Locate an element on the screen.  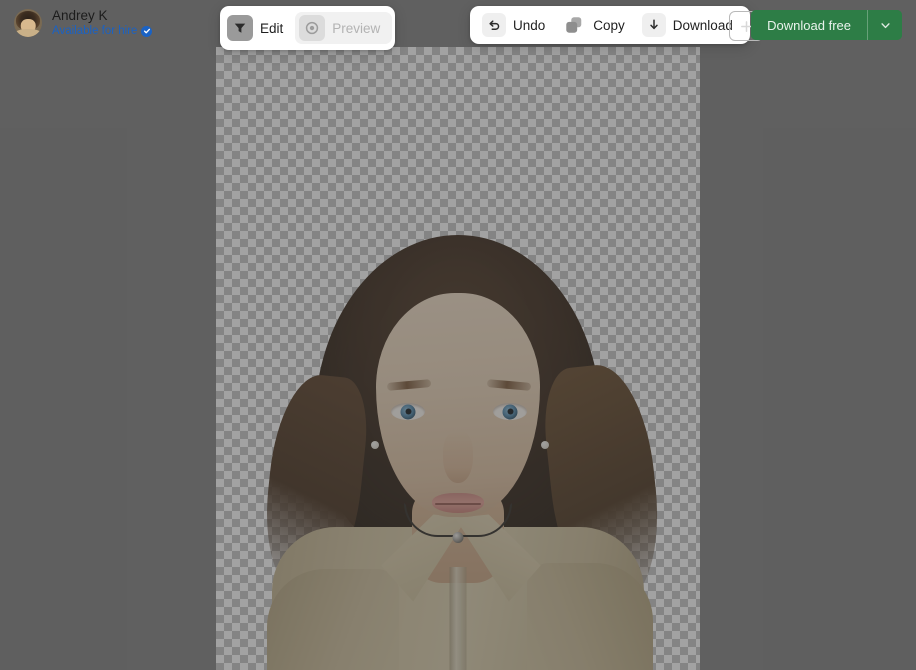
subject-iris-left is located at coordinates (408, 411).